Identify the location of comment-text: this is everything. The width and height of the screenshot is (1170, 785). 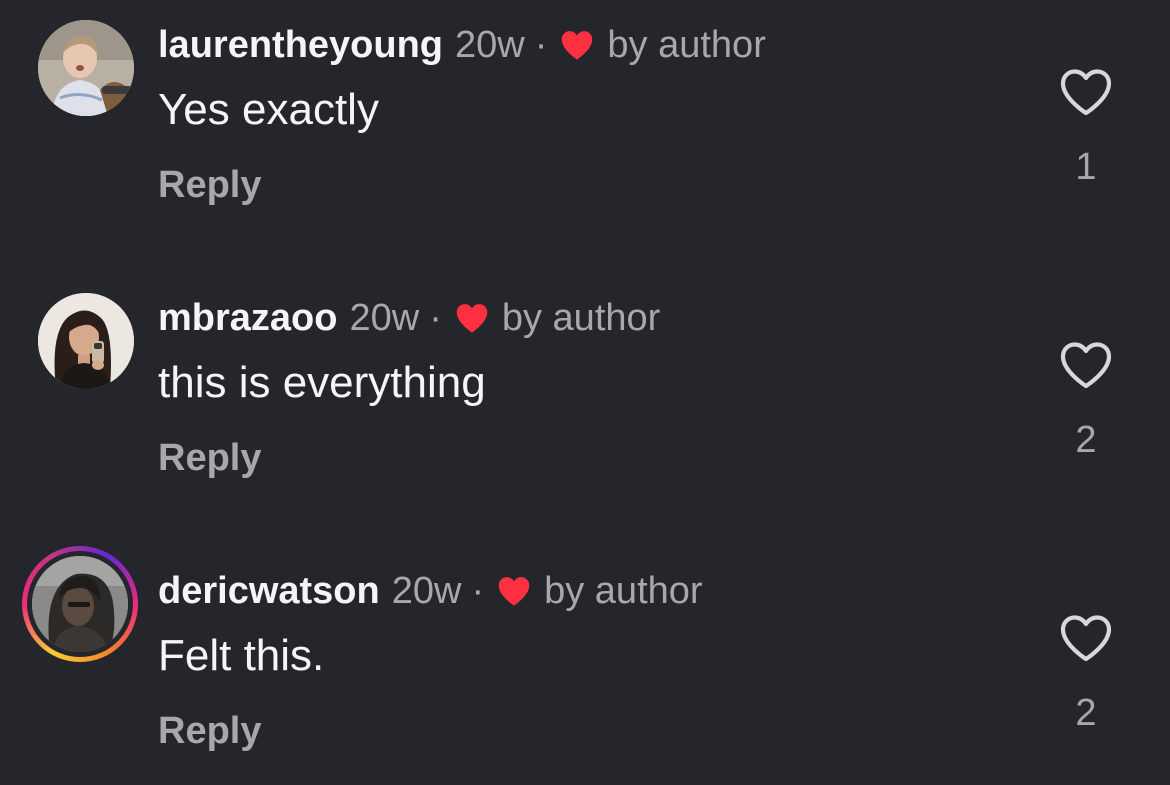
(322, 382).